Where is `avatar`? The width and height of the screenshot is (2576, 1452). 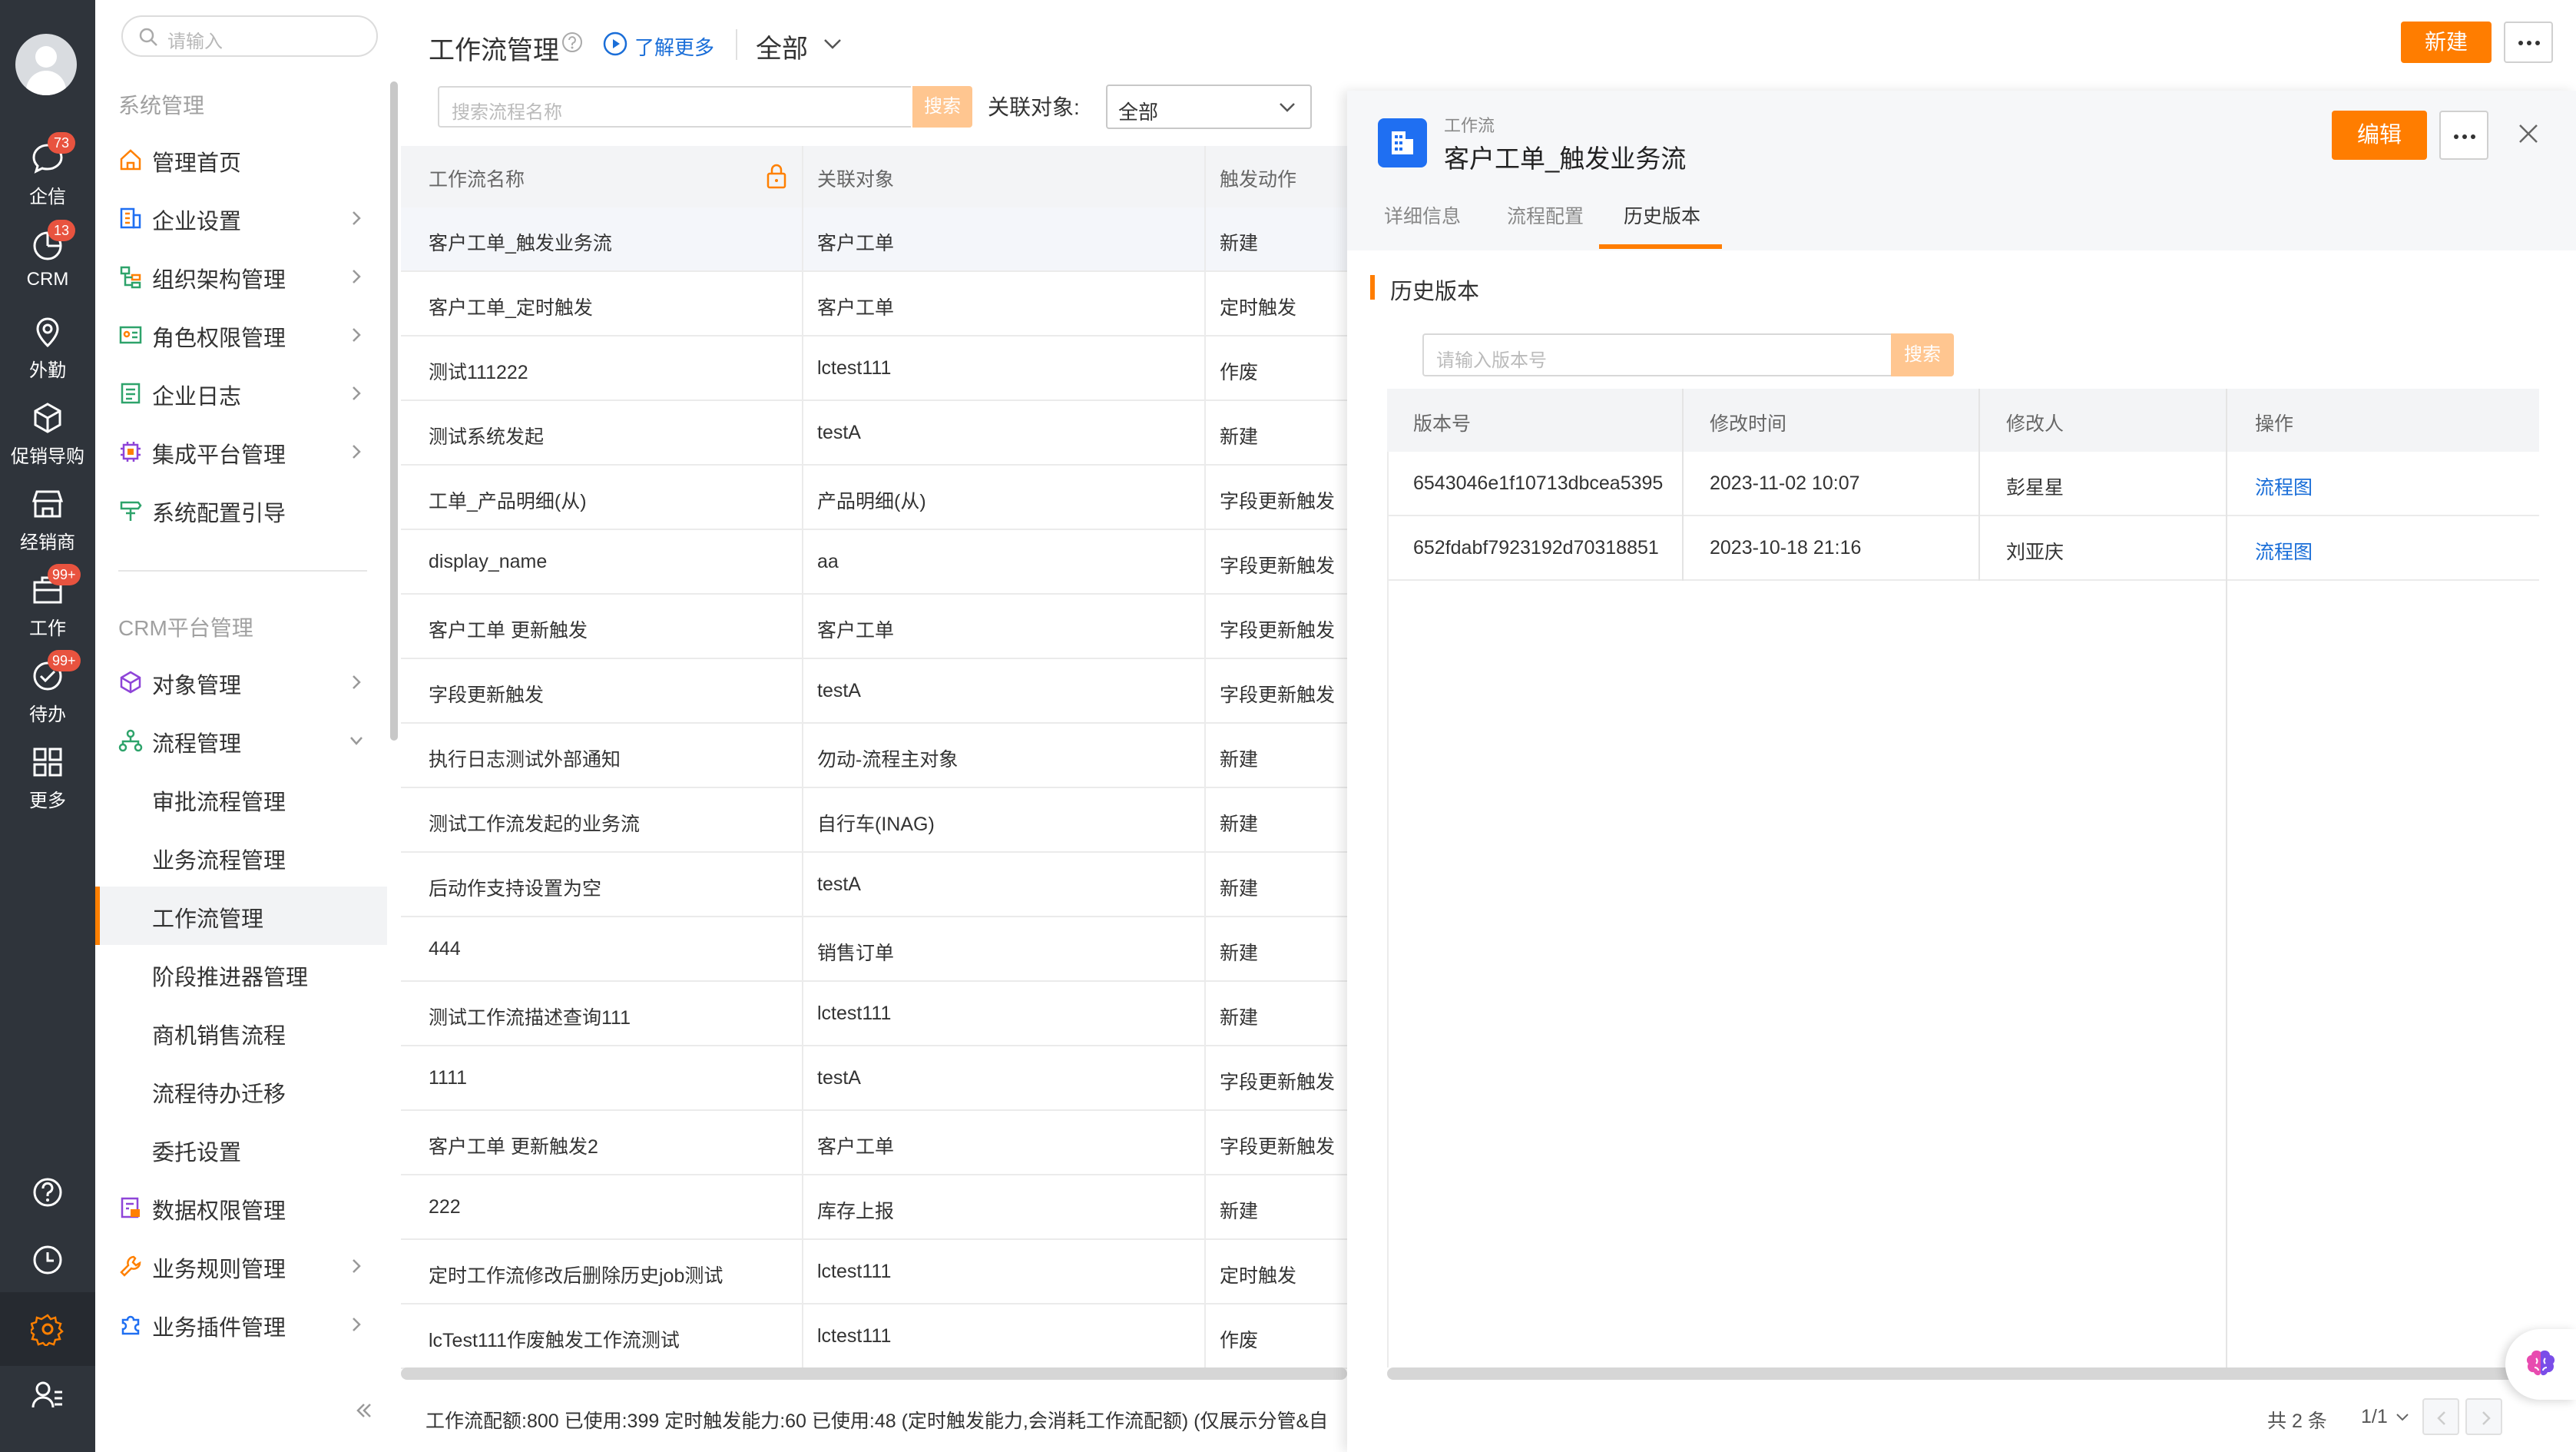 avatar is located at coordinates (46, 64).